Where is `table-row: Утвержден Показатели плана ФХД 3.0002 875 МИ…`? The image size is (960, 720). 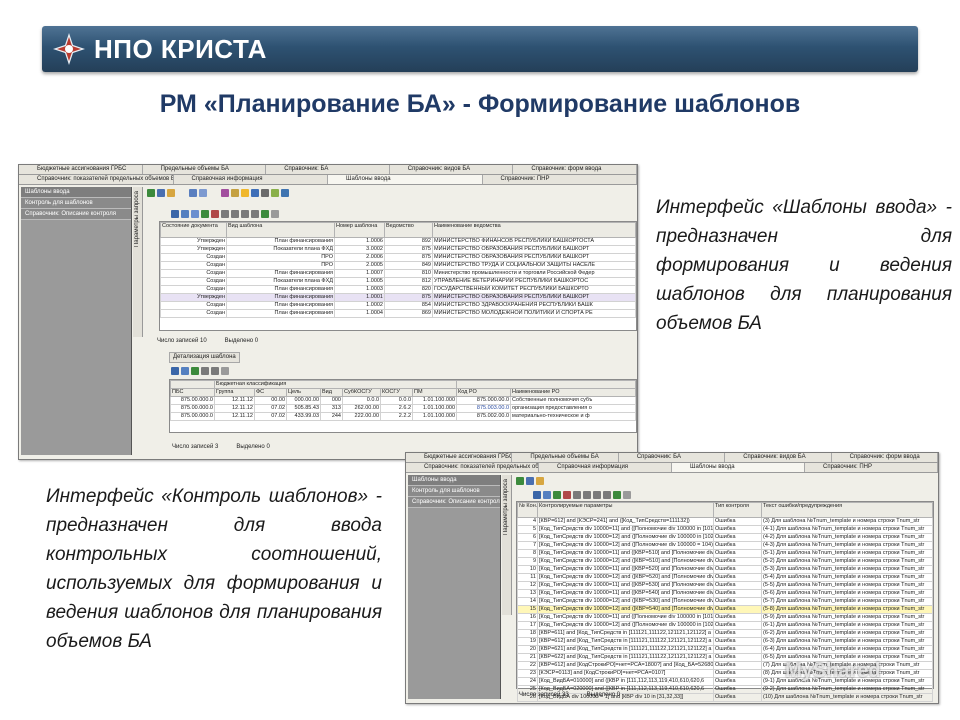 table-row: Утвержден Показатели плана ФХД 3.0002 875 МИ… is located at coordinates (398, 249).